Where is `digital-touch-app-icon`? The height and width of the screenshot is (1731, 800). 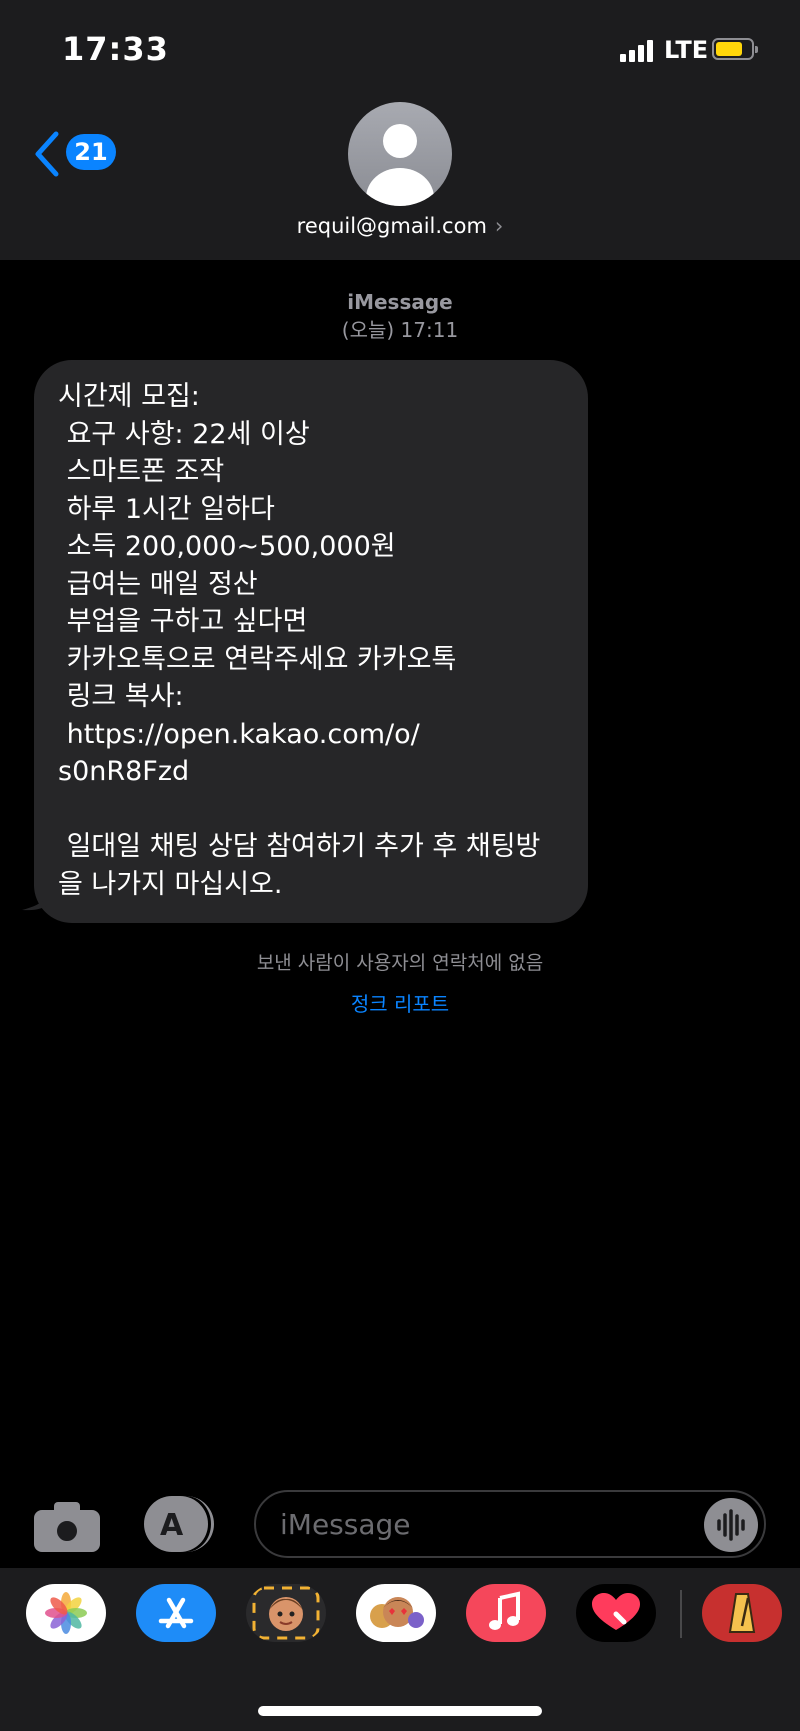
digital-touch-app-icon is located at coordinates (616, 1613).